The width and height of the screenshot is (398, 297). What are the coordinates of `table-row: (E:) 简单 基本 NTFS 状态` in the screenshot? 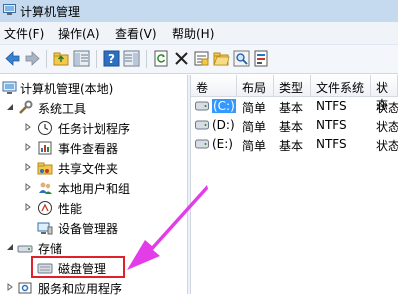 It's located at (294, 145).